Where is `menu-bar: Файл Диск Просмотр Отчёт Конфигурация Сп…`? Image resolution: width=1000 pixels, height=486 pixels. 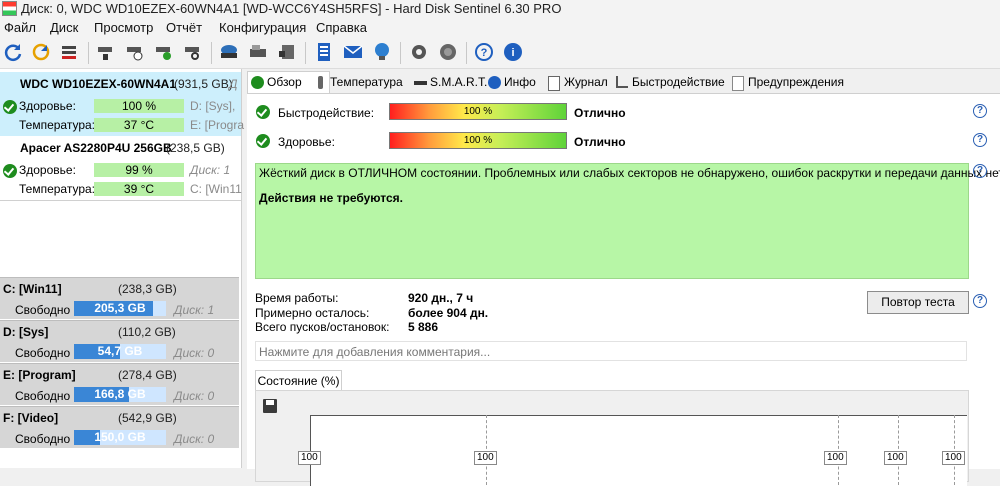 menu-bar: Файл Диск Просмотр Отчёт Конфигурация Сп… is located at coordinates (500, 28).